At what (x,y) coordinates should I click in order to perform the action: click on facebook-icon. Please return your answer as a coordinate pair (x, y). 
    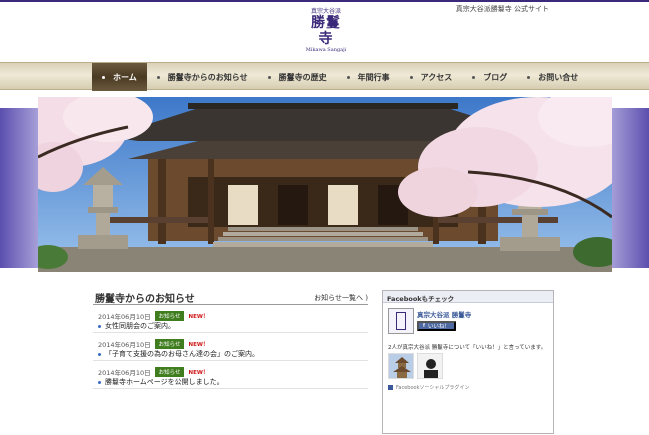
    Looking at the image, I should click on (390, 387).